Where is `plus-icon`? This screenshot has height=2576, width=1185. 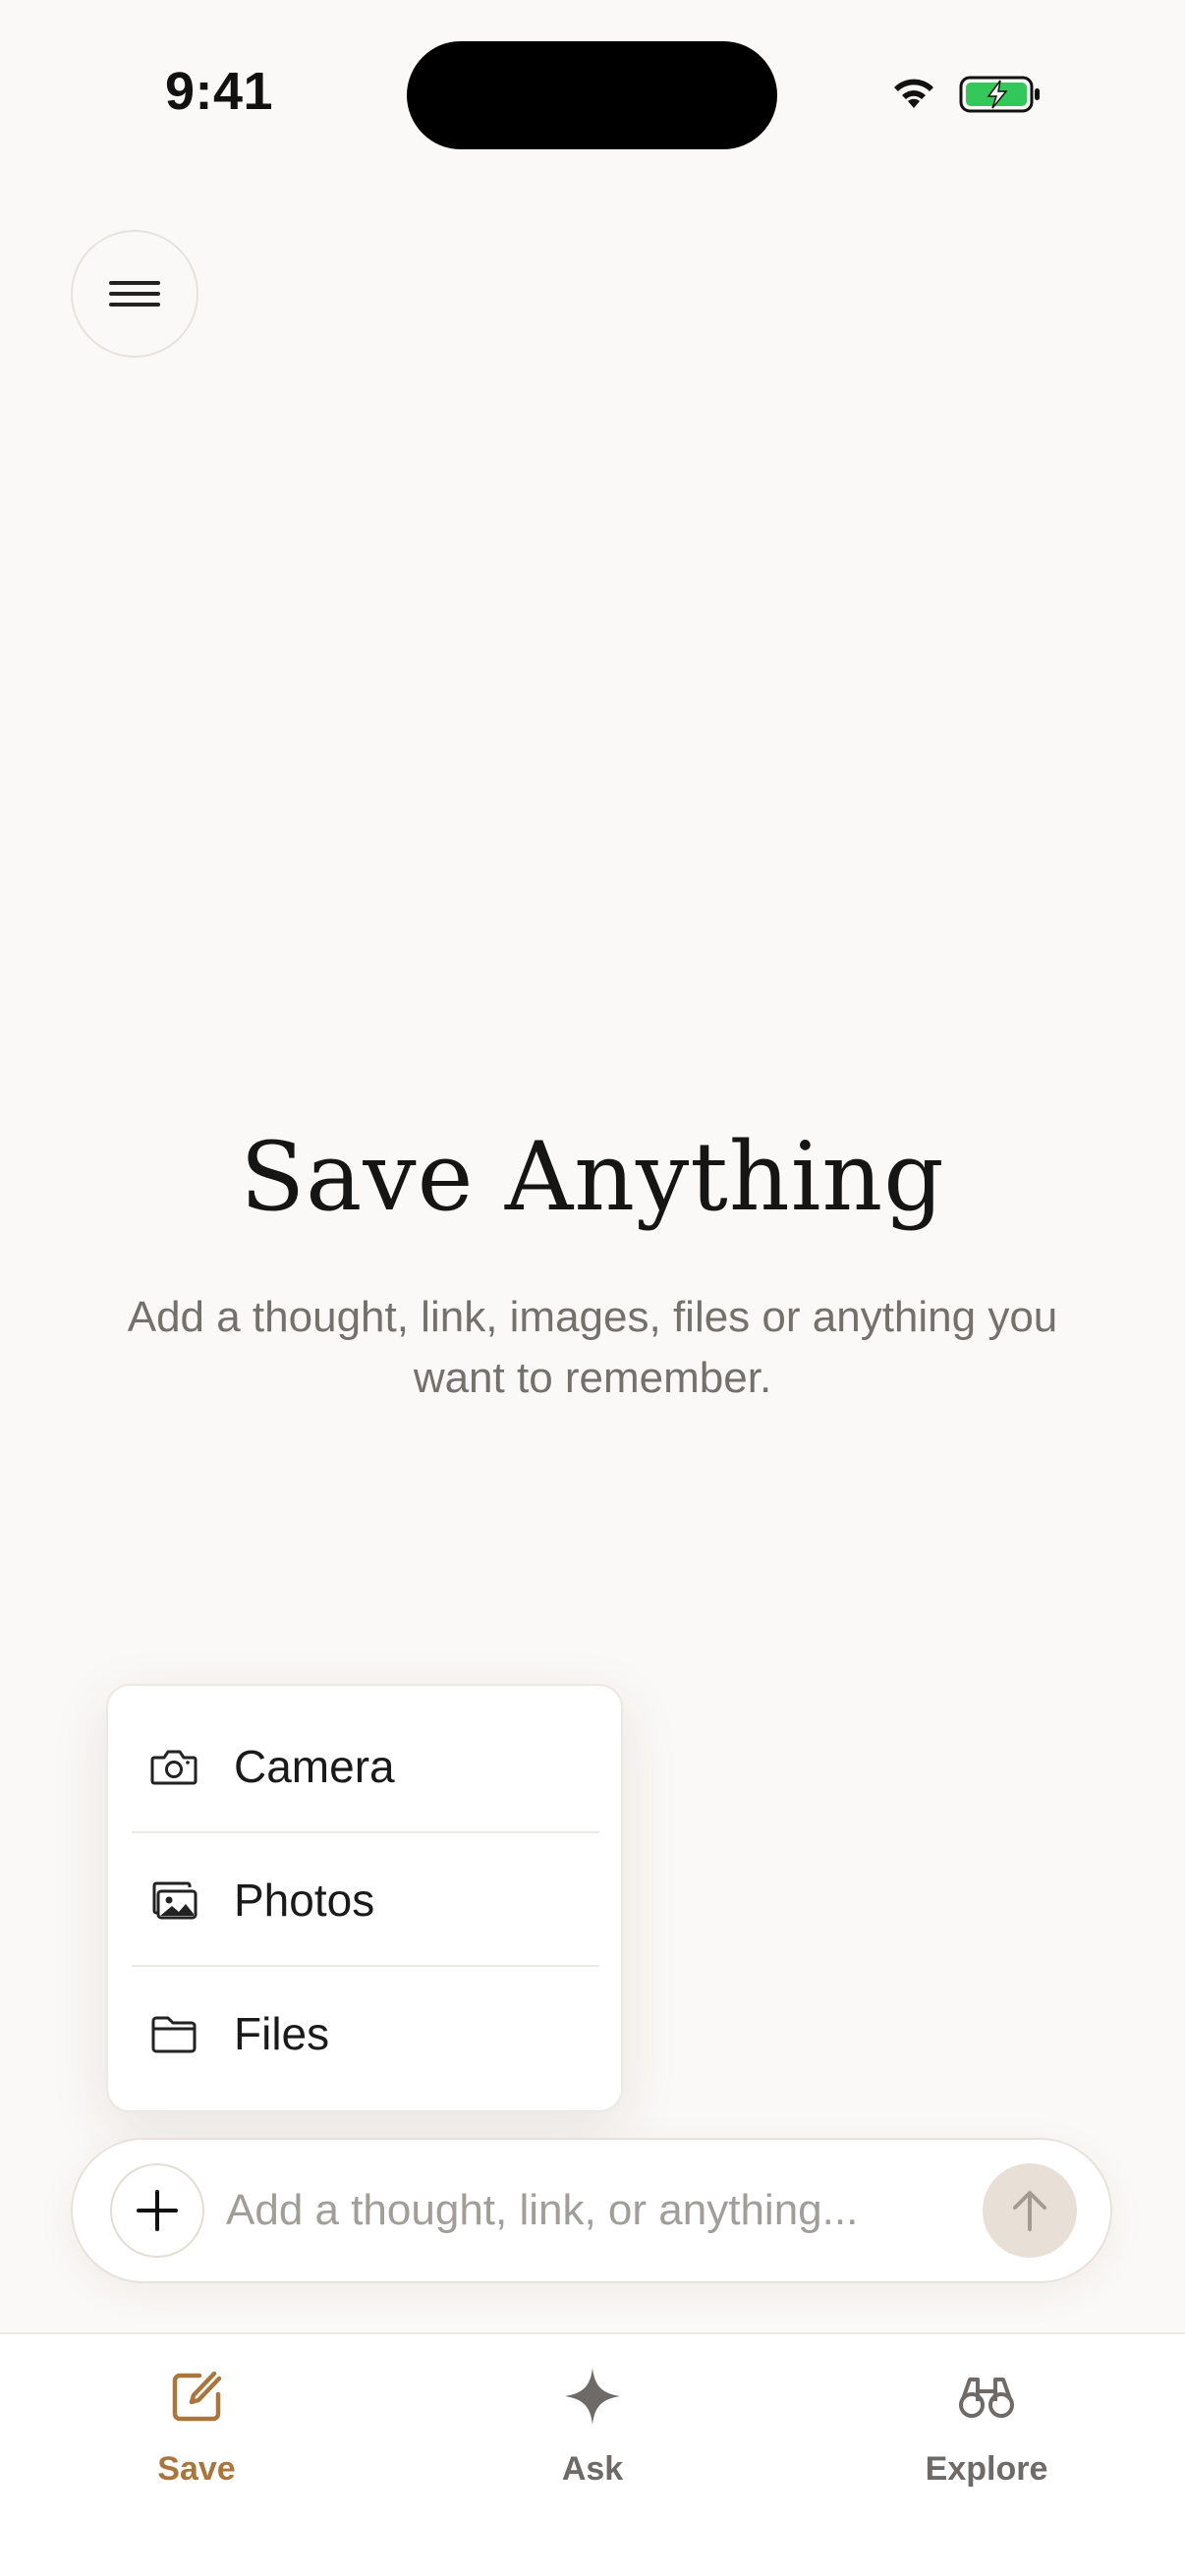
plus-icon is located at coordinates (157, 2210).